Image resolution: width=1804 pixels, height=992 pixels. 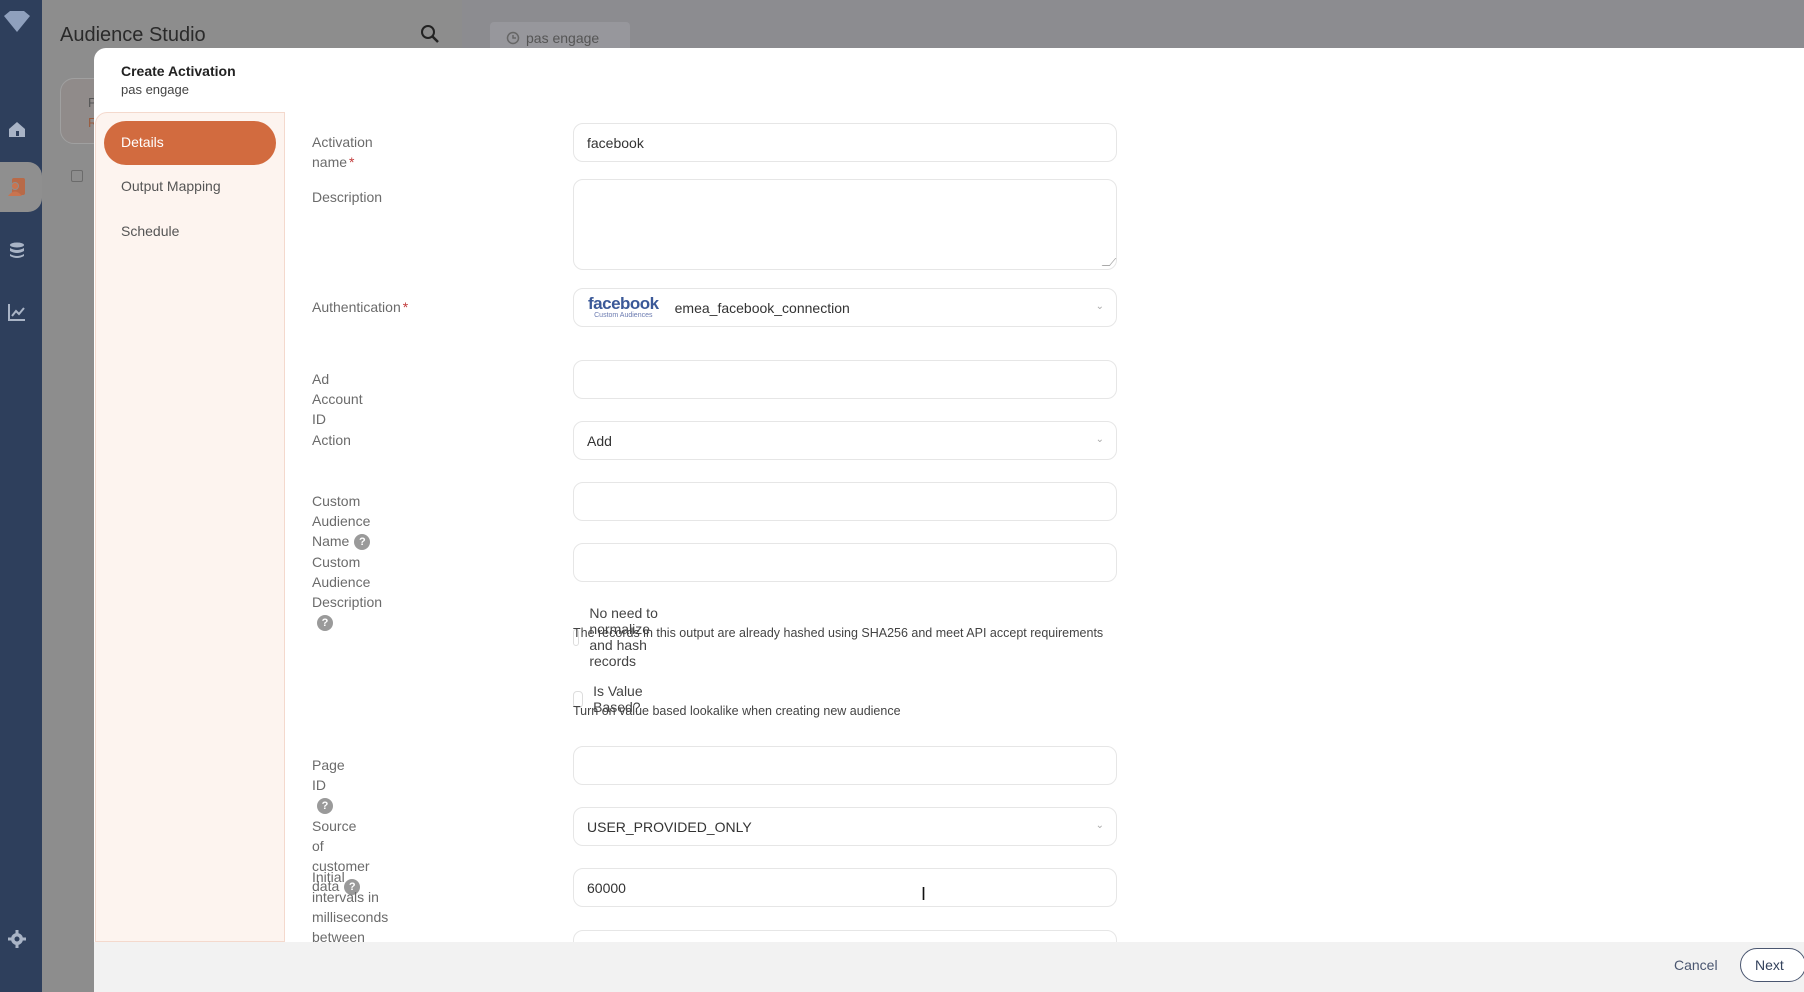 What do you see at coordinates (845, 887) in the screenshot?
I see `initial-intervals-input: 60000` at bounding box center [845, 887].